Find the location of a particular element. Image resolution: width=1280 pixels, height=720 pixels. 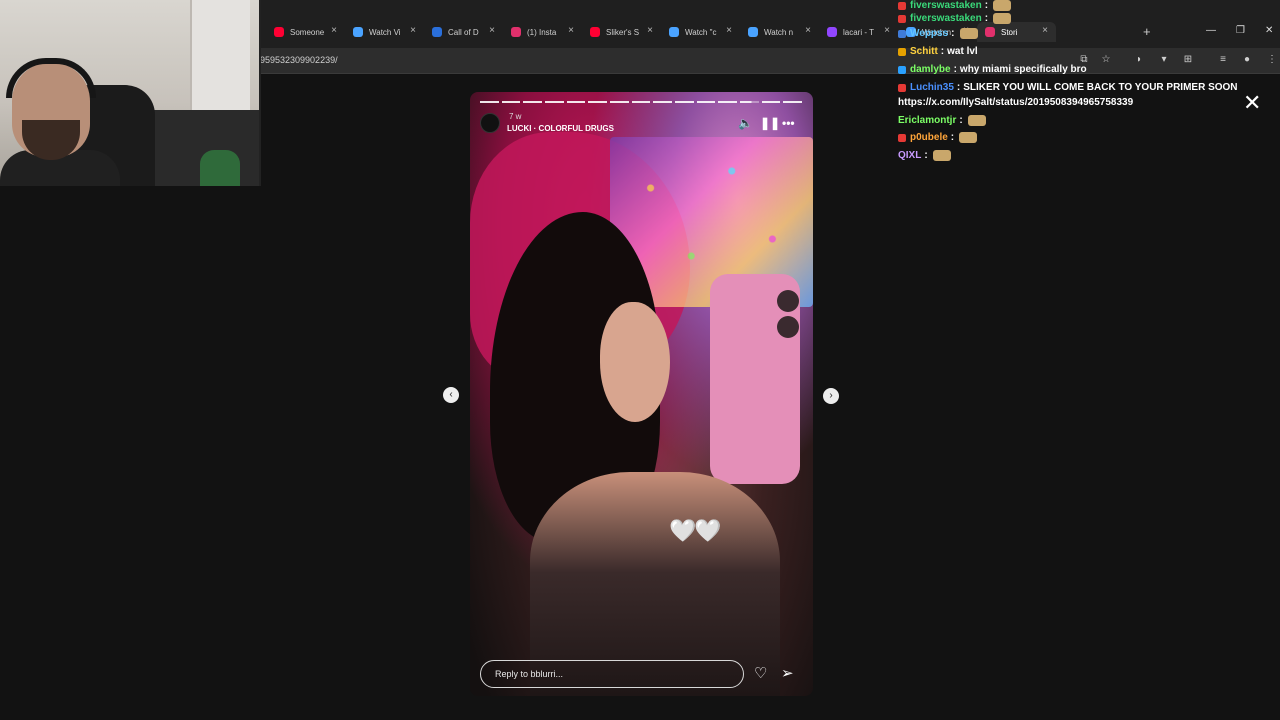

browser-tab: Stori × is located at coordinates (1016, 32).